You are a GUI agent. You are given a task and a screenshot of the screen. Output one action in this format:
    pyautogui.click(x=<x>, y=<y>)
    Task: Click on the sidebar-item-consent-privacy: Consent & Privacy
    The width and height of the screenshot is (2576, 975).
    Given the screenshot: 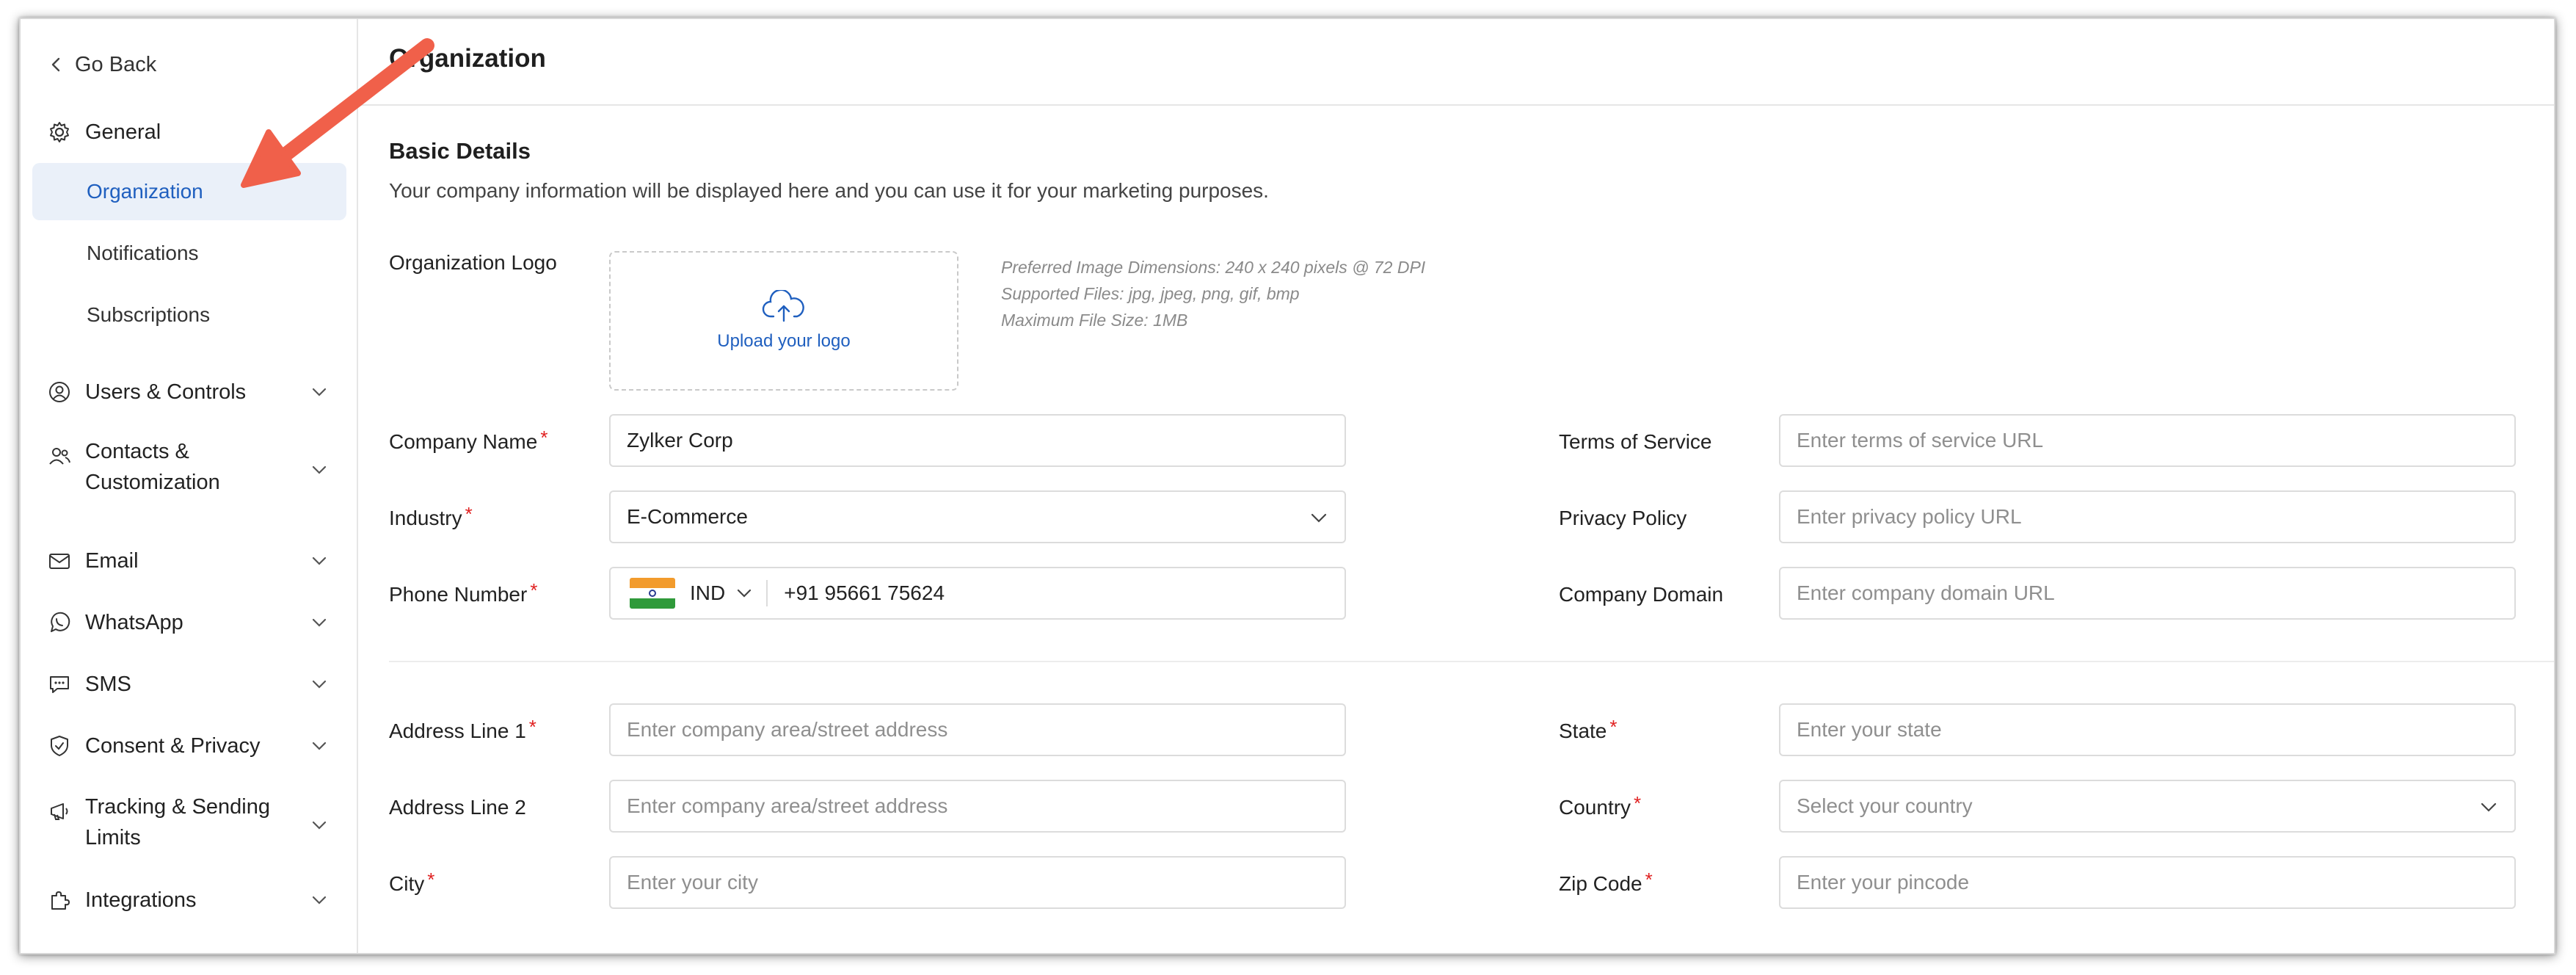 What is the action you would take?
    pyautogui.click(x=189, y=746)
    